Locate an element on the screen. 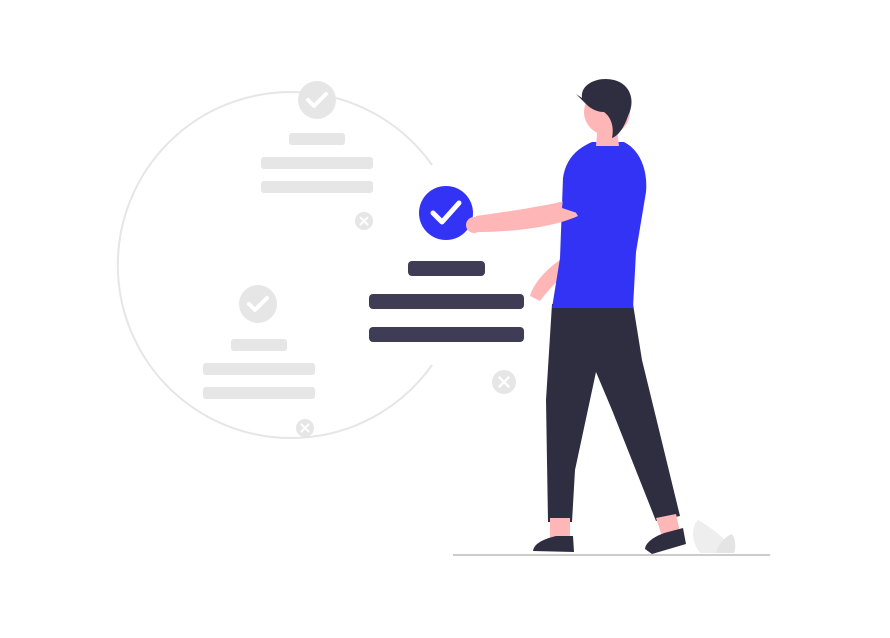 The width and height of the screenshot is (890, 638). ankle is located at coordinates (560, 528).